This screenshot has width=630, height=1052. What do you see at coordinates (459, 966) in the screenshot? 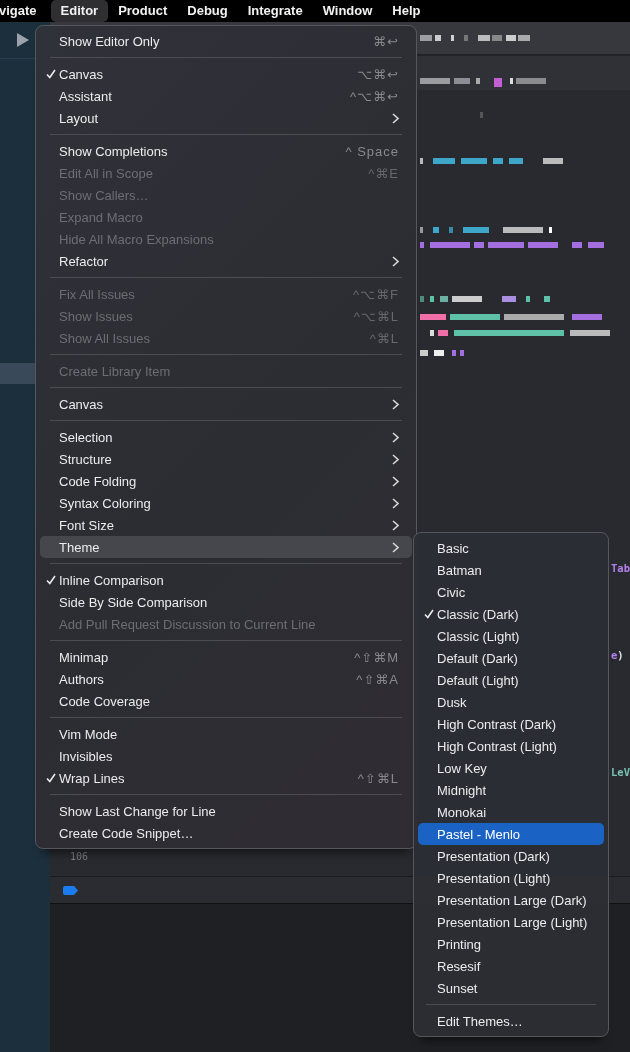
I see `menu-item-label: Resesif` at bounding box center [459, 966].